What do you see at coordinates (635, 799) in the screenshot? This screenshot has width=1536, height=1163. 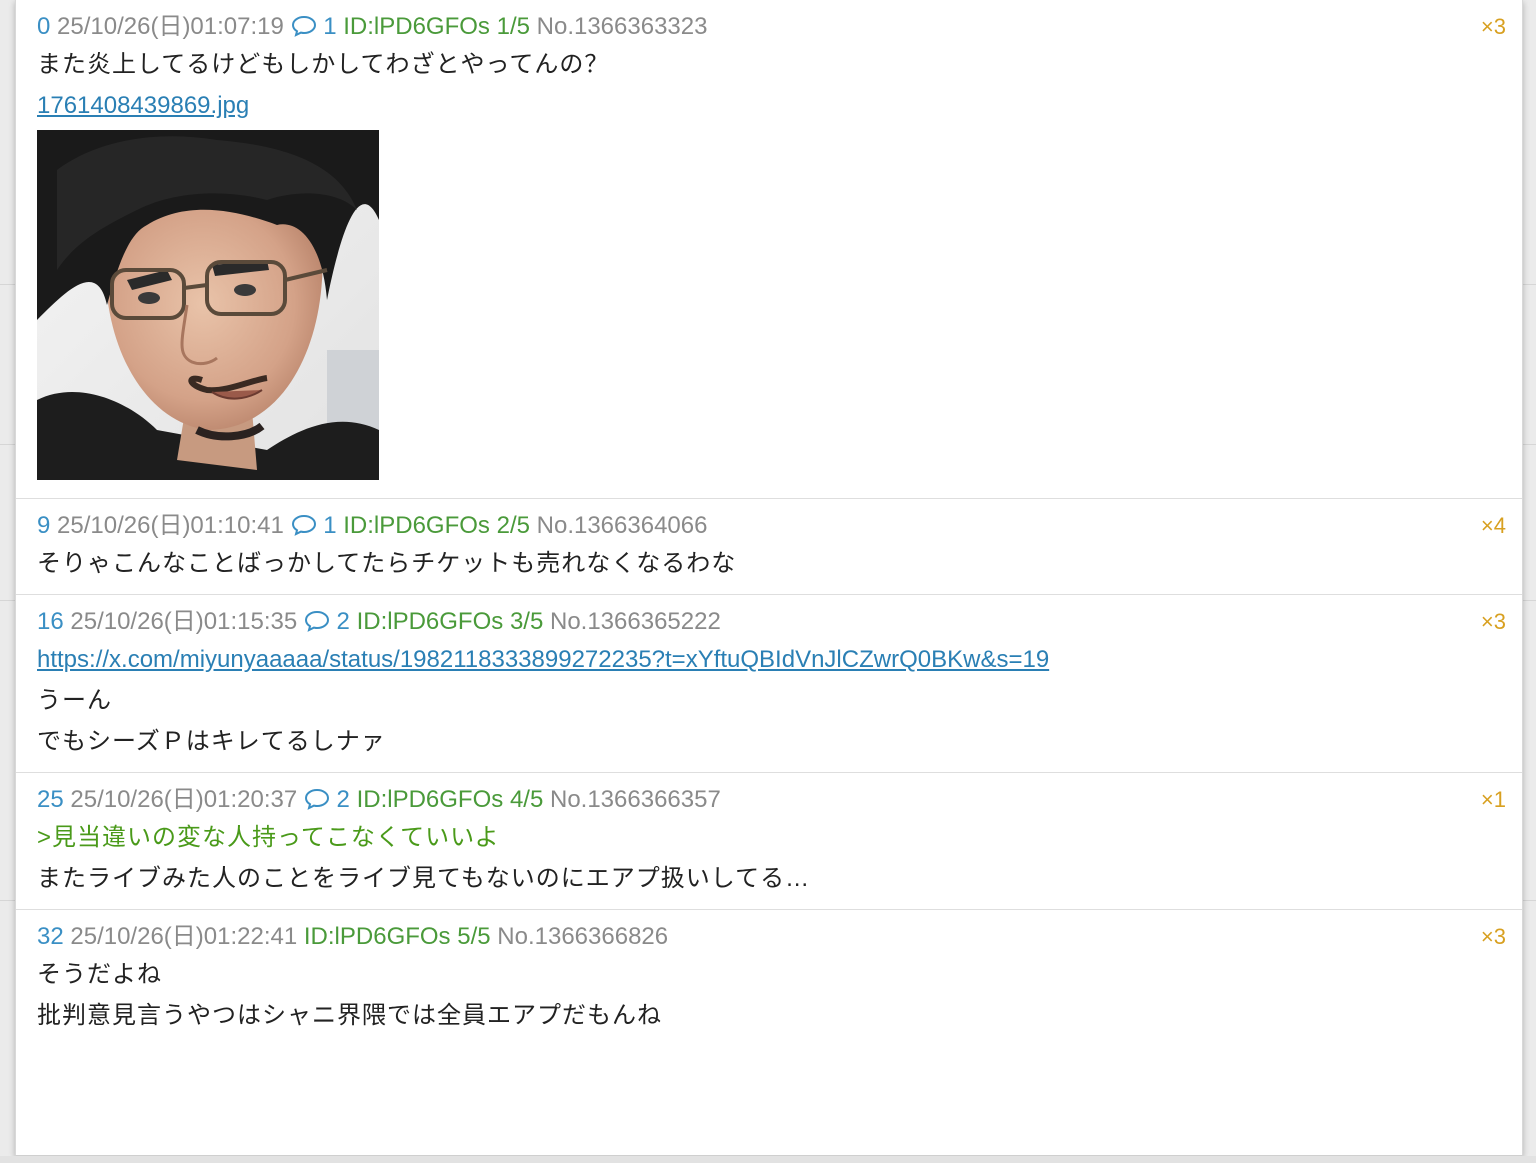 I see `post-number: No.1366366357` at bounding box center [635, 799].